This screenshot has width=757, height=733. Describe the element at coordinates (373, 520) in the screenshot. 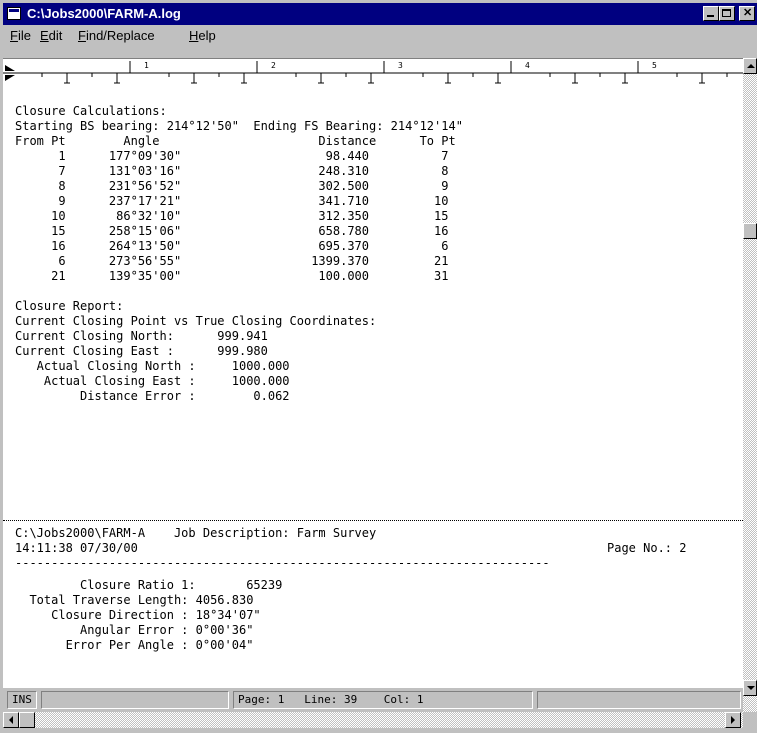

I see `page-break-line` at that location.